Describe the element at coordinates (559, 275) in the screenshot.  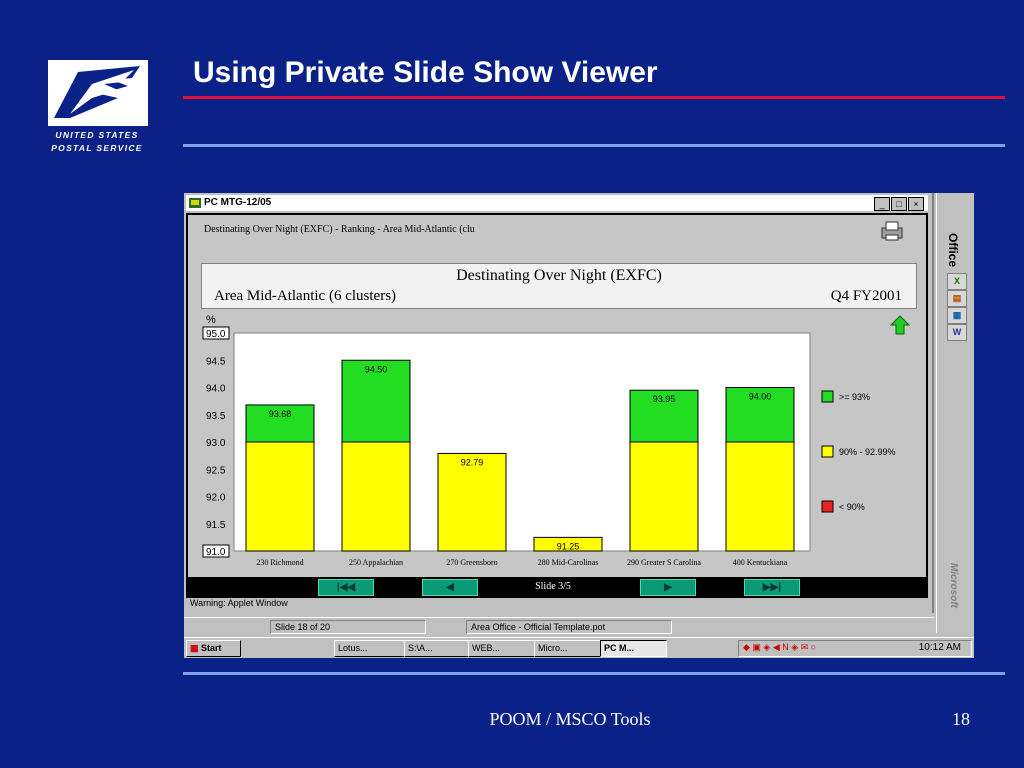
I see `chart-title: Destinating Over Night (EXFC)` at that location.